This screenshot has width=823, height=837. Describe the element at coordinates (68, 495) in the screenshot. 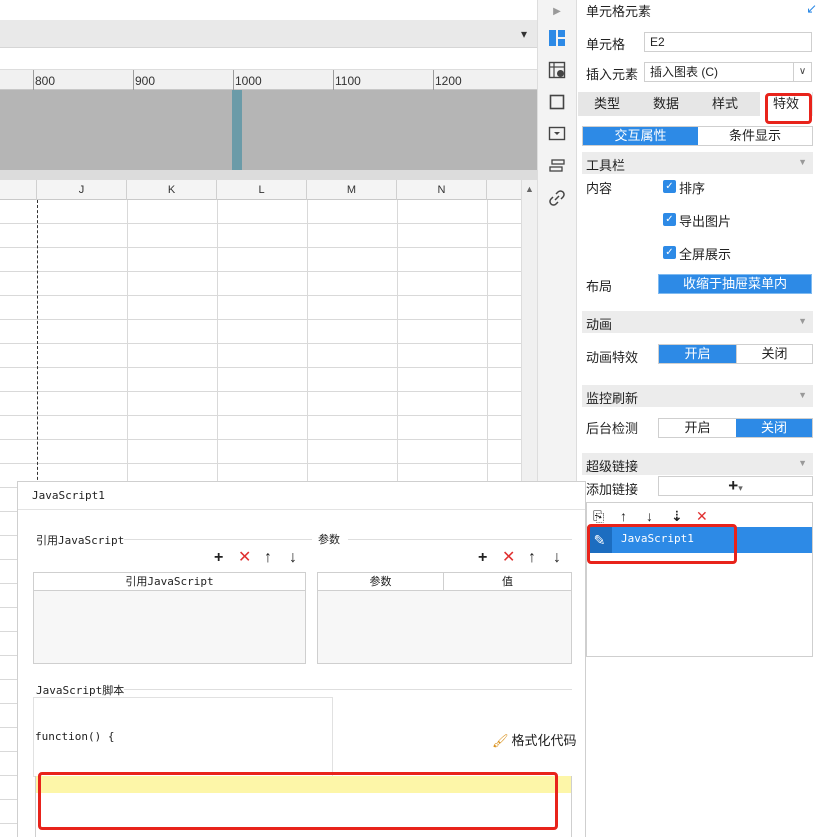

I see `dialog-title: JavaScript1` at that location.